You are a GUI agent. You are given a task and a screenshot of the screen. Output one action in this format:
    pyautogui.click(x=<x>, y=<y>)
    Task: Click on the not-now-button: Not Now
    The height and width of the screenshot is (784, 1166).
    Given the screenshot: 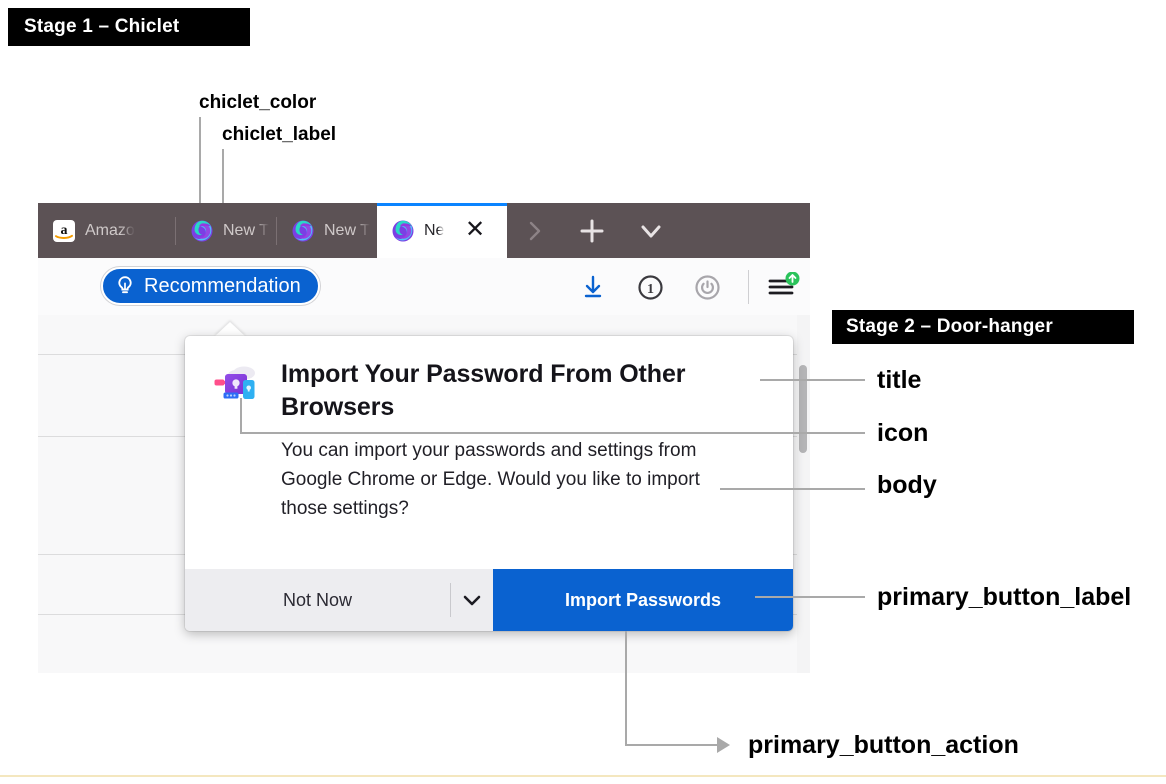 What is the action you would take?
    pyautogui.click(x=317, y=600)
    